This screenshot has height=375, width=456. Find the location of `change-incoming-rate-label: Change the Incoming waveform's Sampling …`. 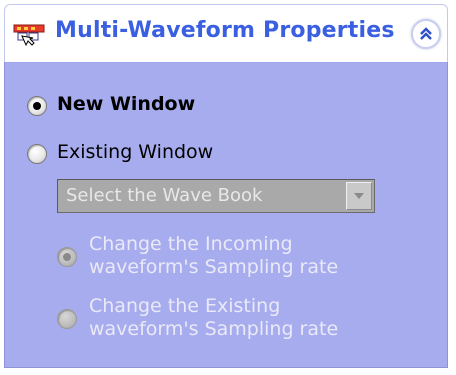

change-incoming-rate-label: Change the Incoming waveform's Sampling … is located at coordinates (234, 256).